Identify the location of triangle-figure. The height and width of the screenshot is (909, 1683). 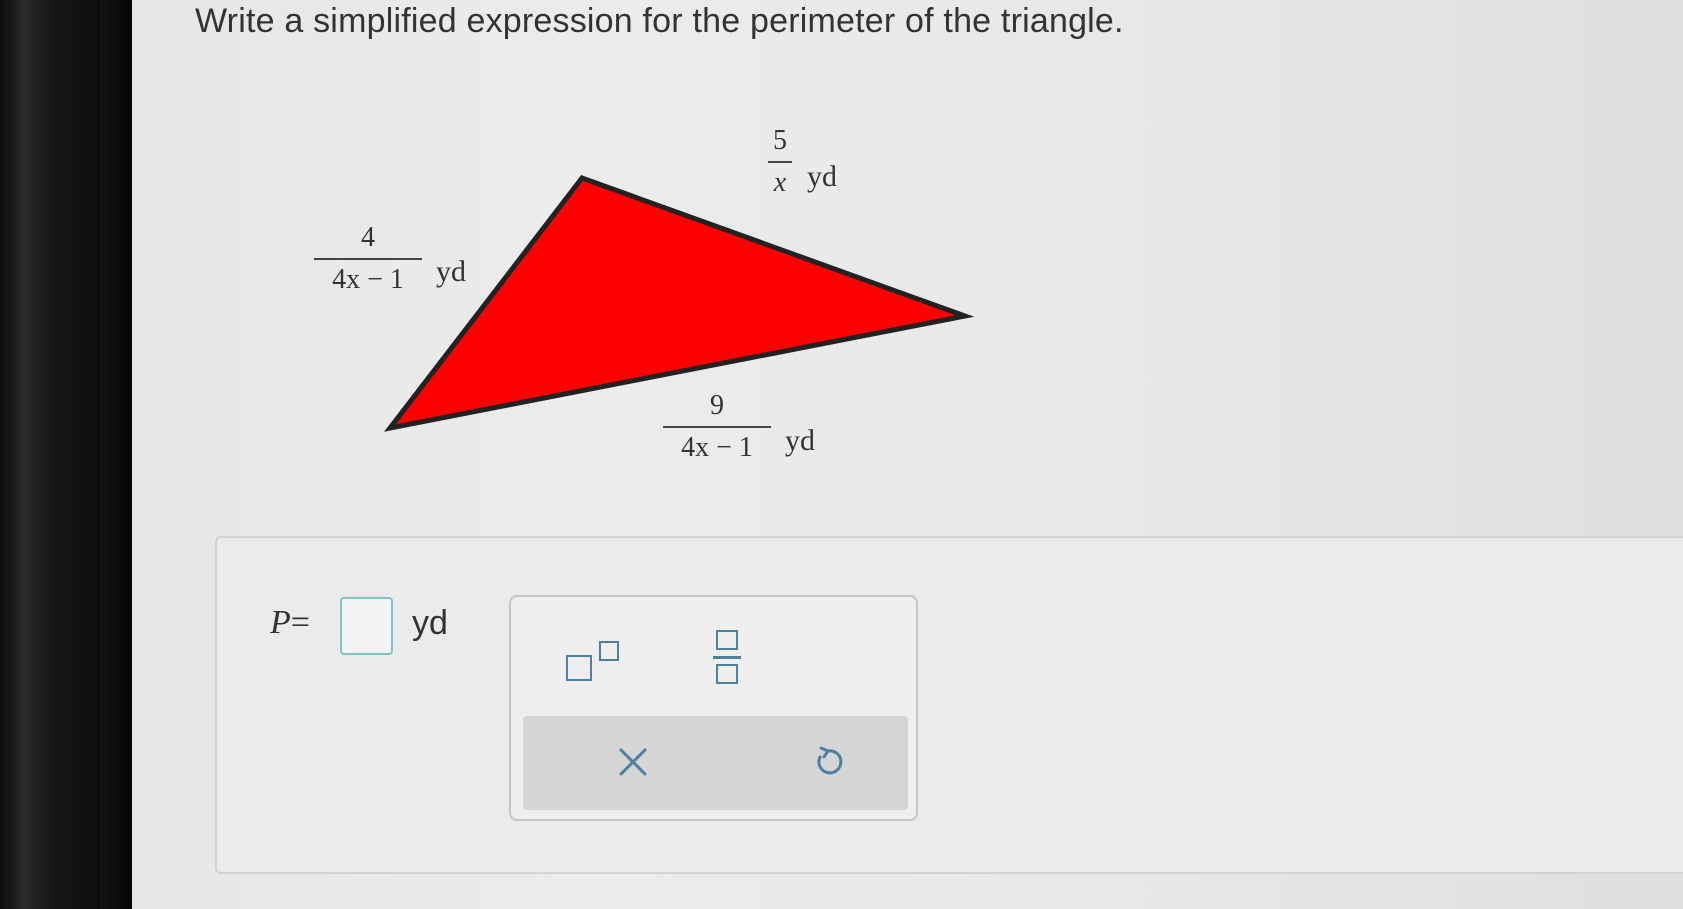
(679, 303).